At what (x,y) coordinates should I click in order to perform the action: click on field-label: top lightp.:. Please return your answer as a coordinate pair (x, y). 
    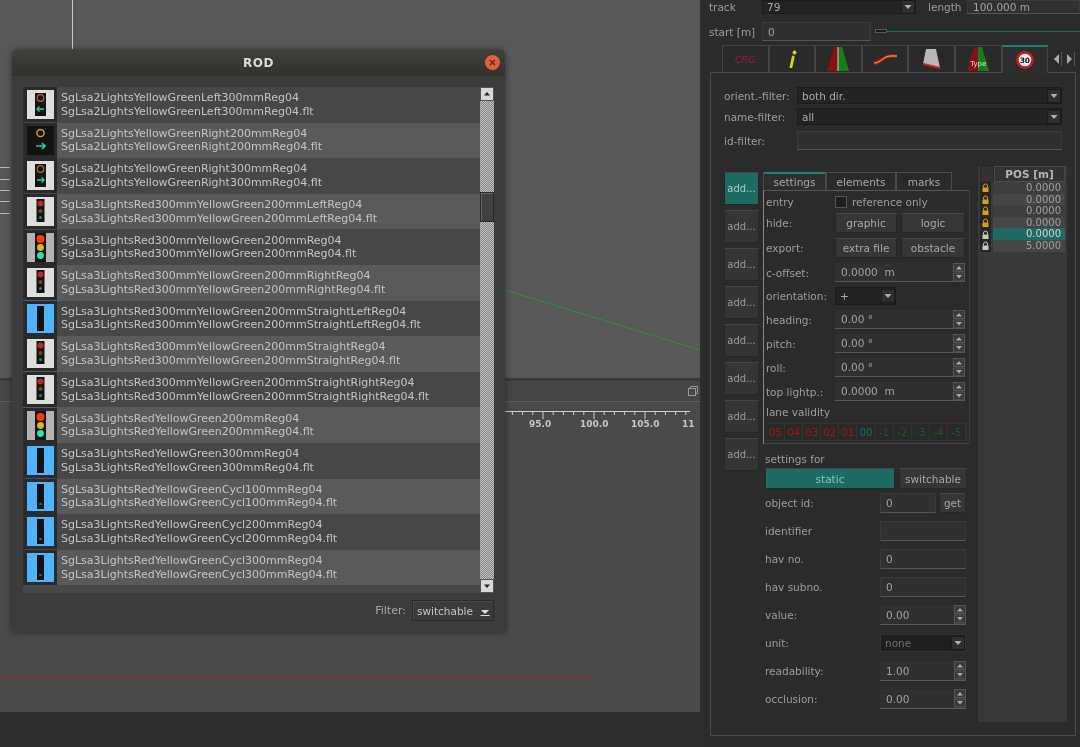
    Looking at the image, I should click on (795, 391).